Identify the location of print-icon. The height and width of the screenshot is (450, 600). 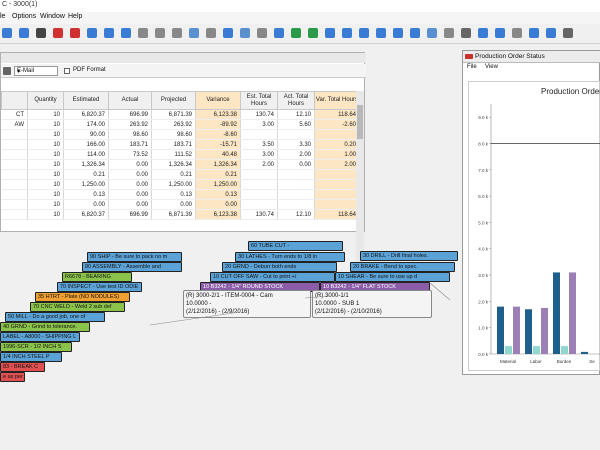
(41, 33).